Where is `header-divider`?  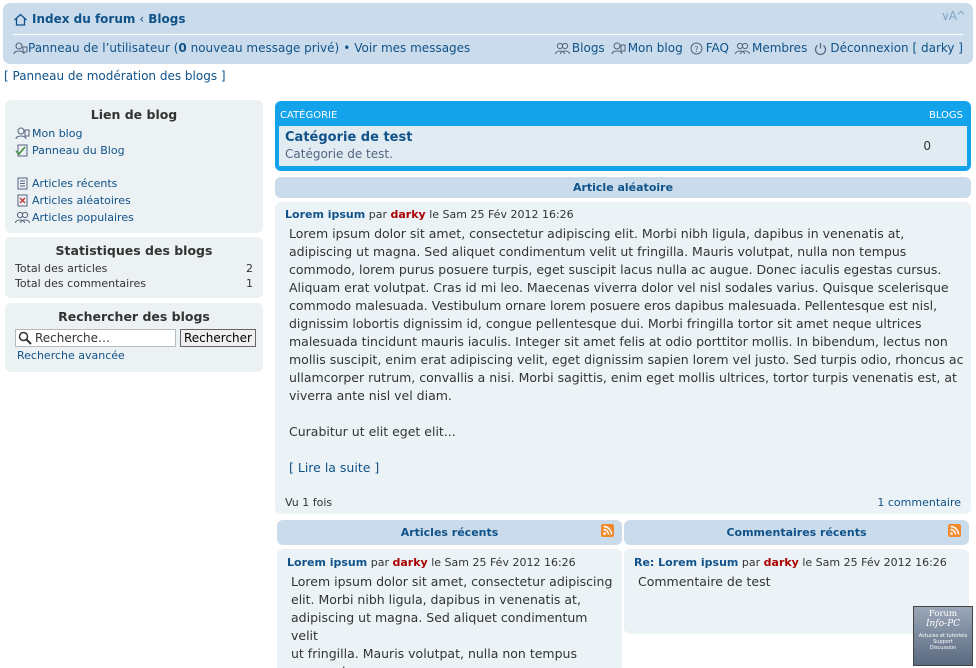 header-divider is located at coordinates (488, 34).